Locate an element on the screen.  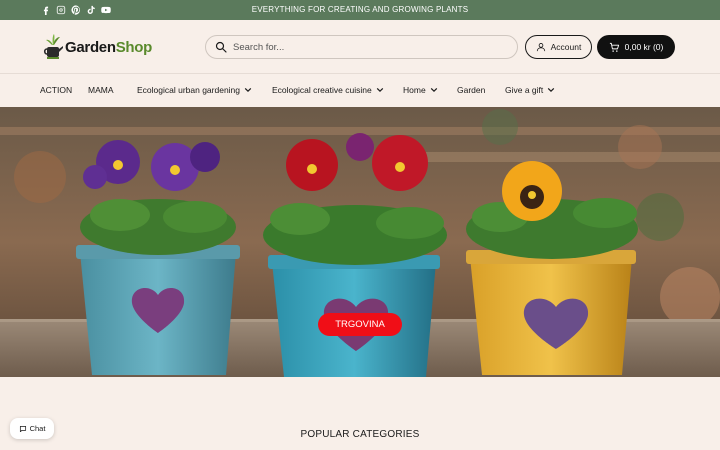
nav-item-label: ACTION is located at coordinates (56, 90).